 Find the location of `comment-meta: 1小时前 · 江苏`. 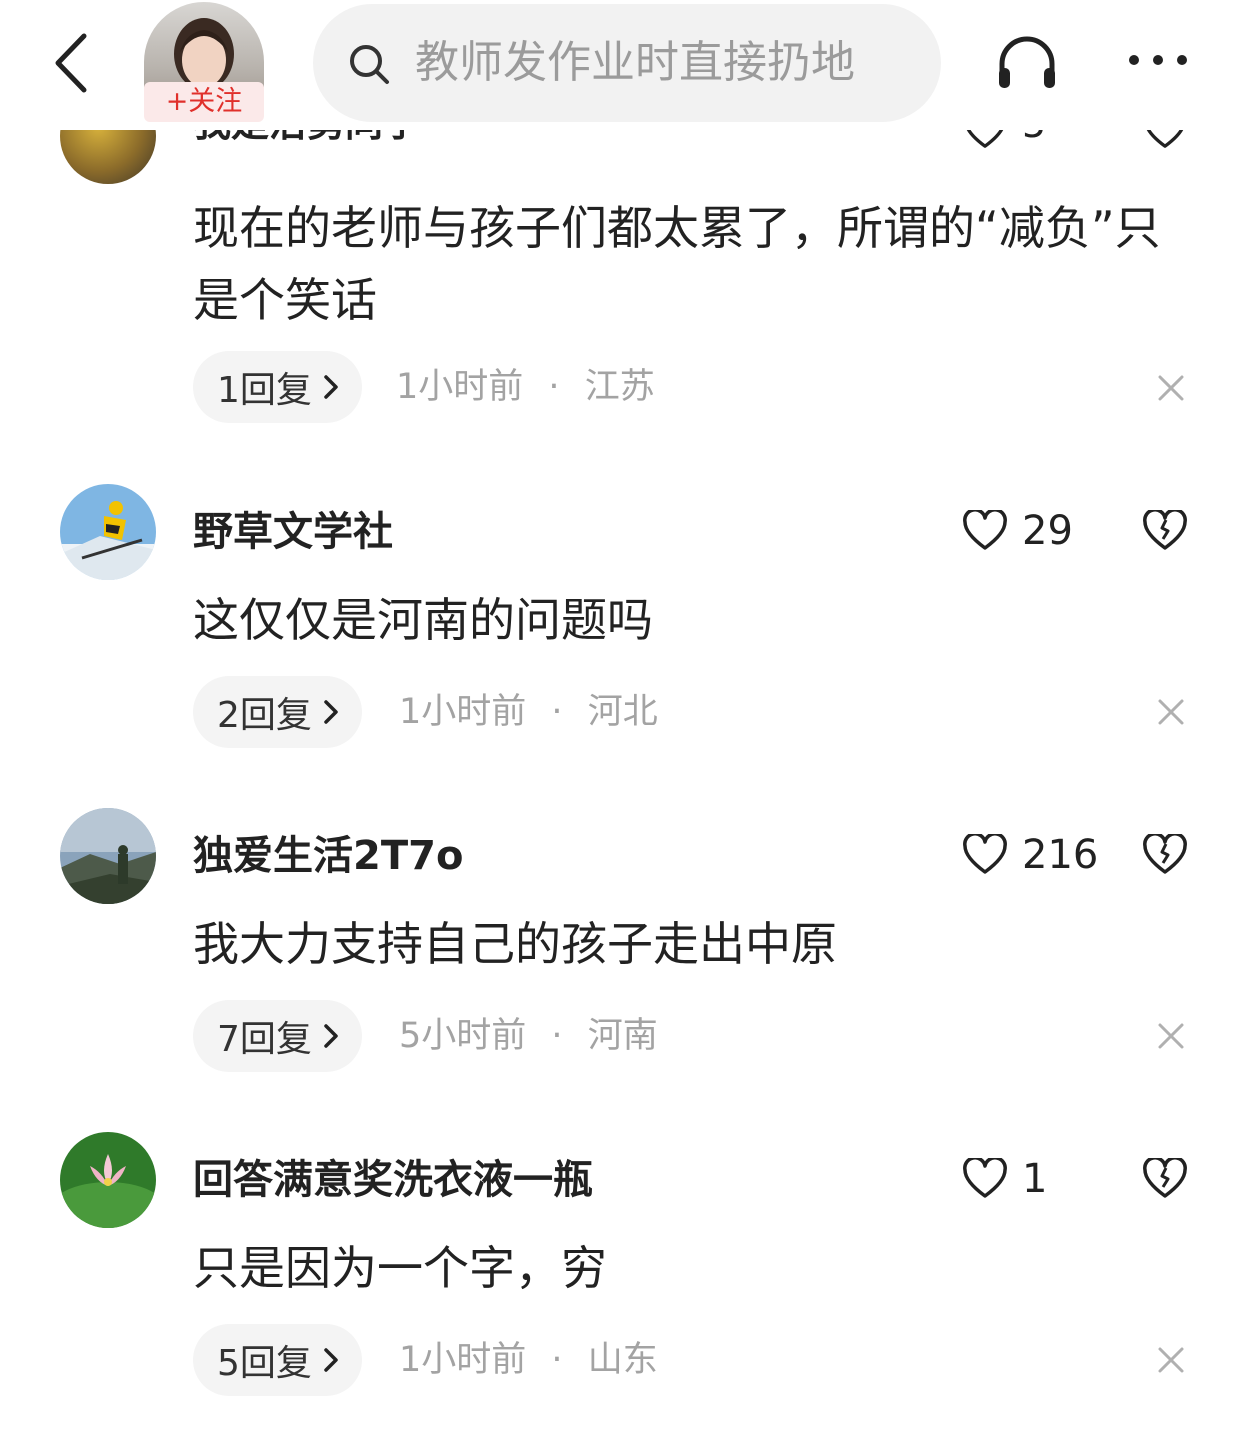

comment-meta: 1小时前 · 江苏 is located at coordinates (525, 387).